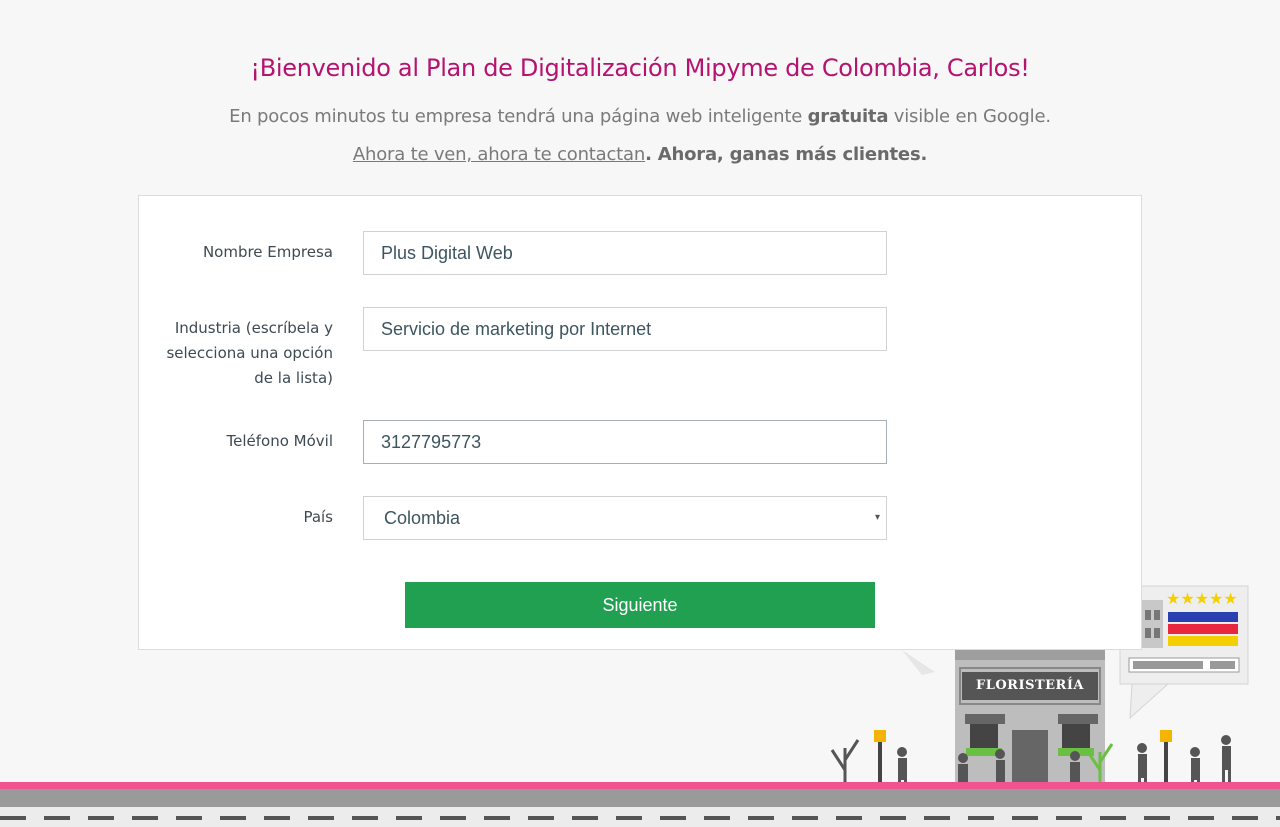  I want to click on flag-yellow-stripe, so click(1203, 641).